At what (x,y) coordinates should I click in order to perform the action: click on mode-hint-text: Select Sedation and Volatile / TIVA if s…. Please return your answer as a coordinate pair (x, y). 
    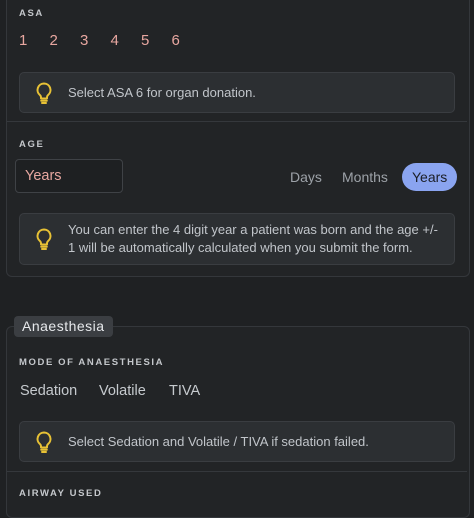
    Looking at the image, I should click on (218, 441).